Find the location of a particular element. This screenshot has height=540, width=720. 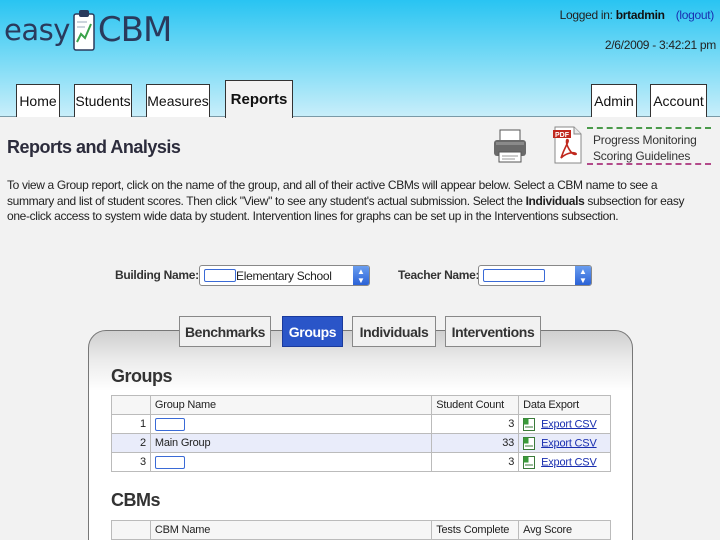

column-header: Student Count is located at coordinates (475, 405).